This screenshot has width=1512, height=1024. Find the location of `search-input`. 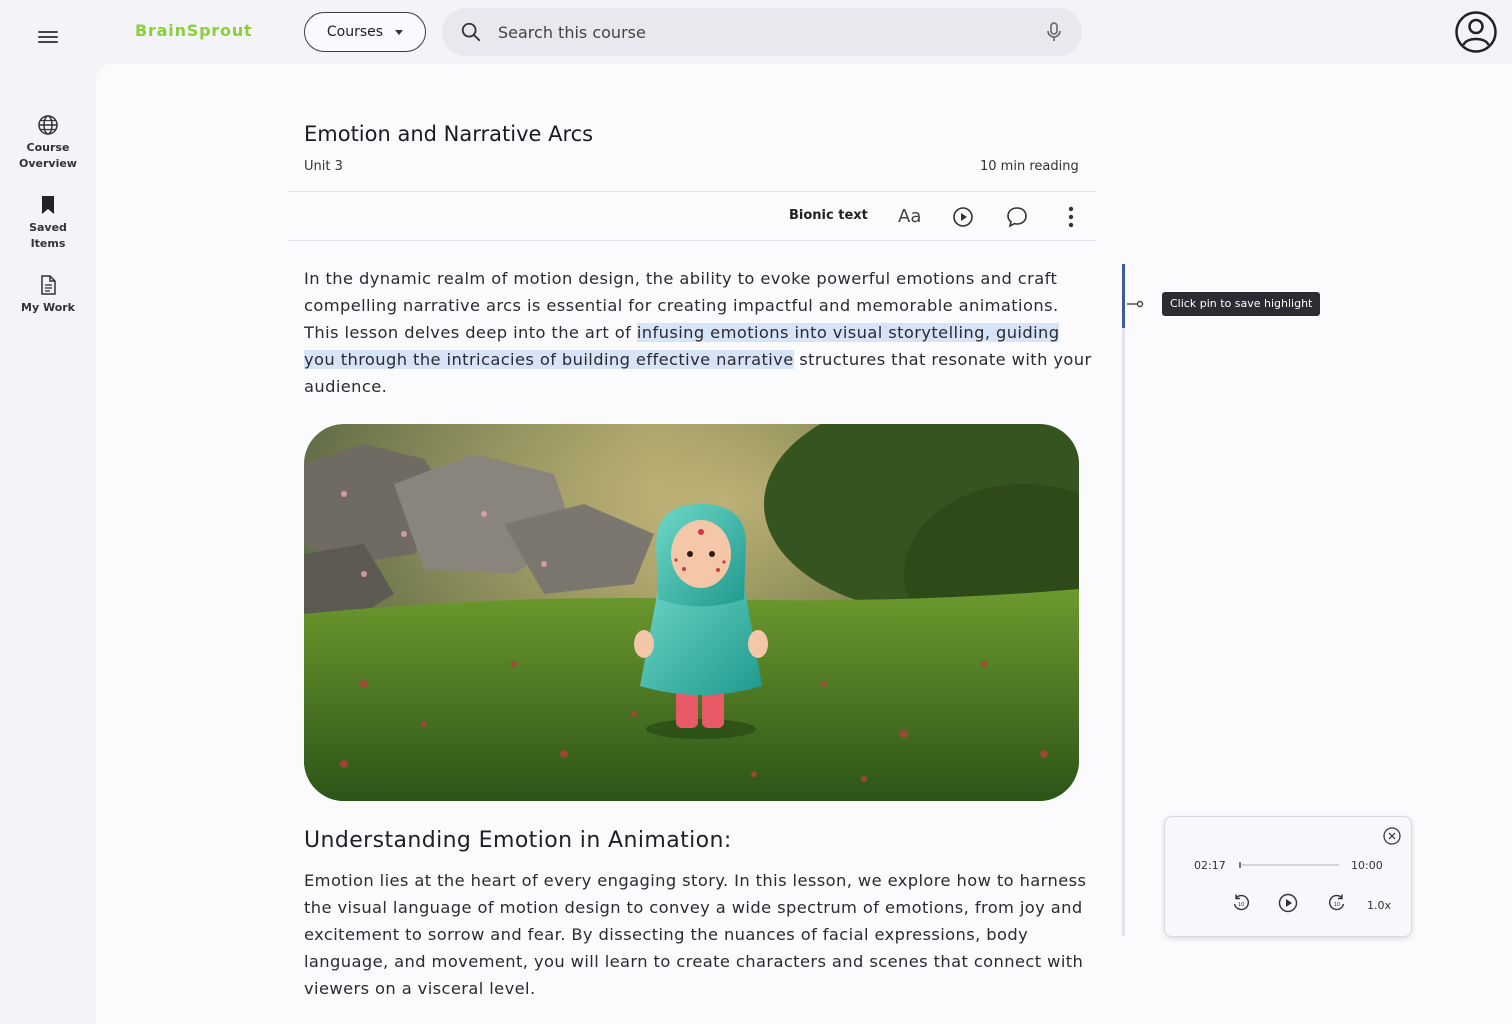

search-input is located at coordinates (758, 32).